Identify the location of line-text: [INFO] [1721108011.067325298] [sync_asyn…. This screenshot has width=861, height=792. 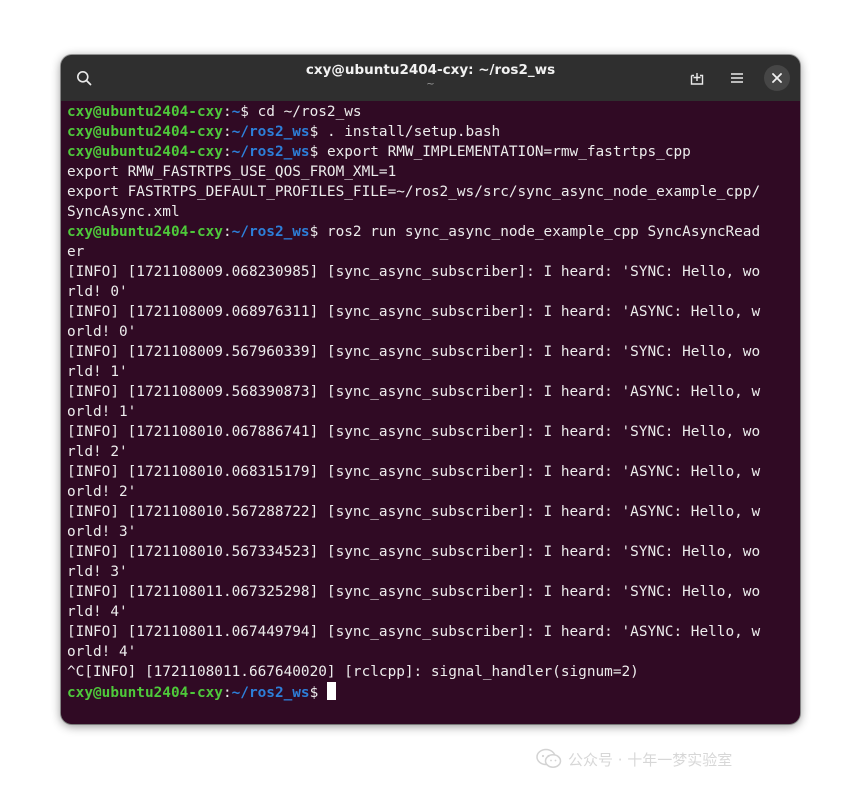
(414, 592).